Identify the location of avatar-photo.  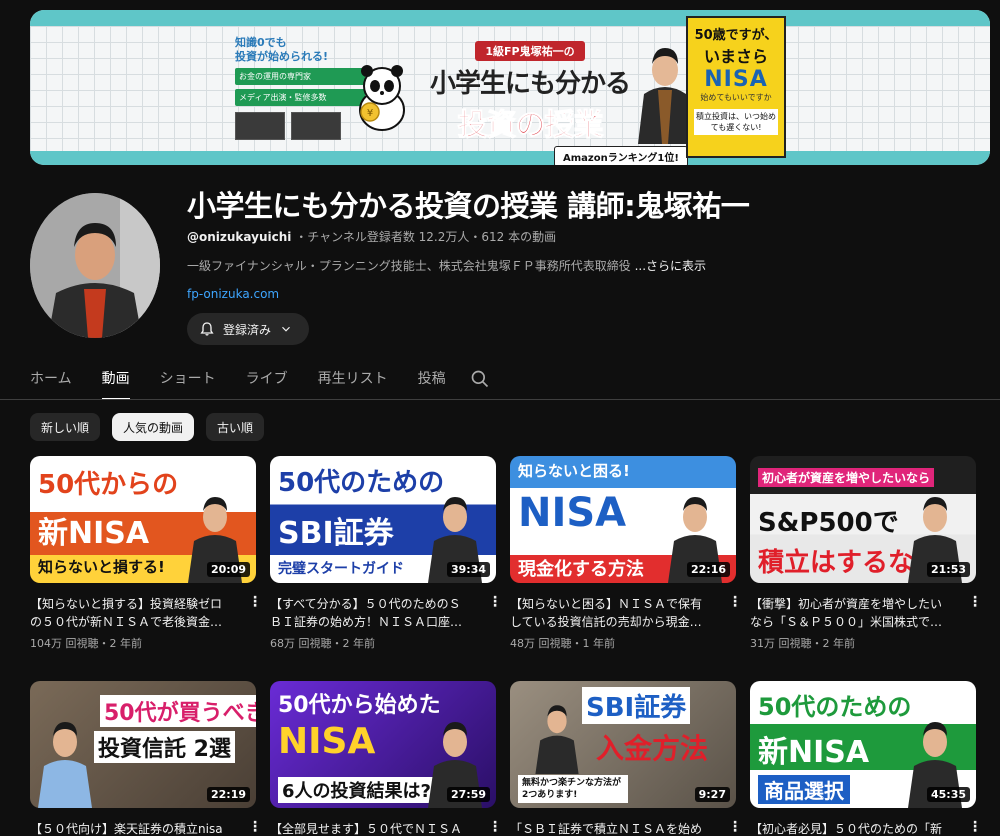
(95, 265).